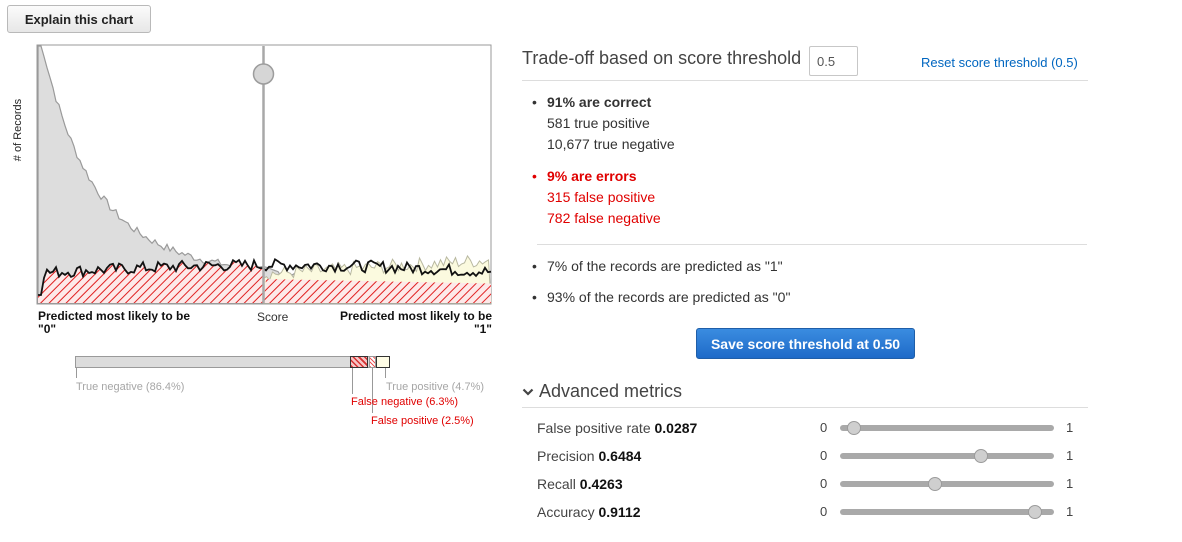 The image size is (1182, 542). What do you see at coordinates (566, 512) in the screenshot?
I see `metric-name: Accuracy` at bounding box center [566, 512].